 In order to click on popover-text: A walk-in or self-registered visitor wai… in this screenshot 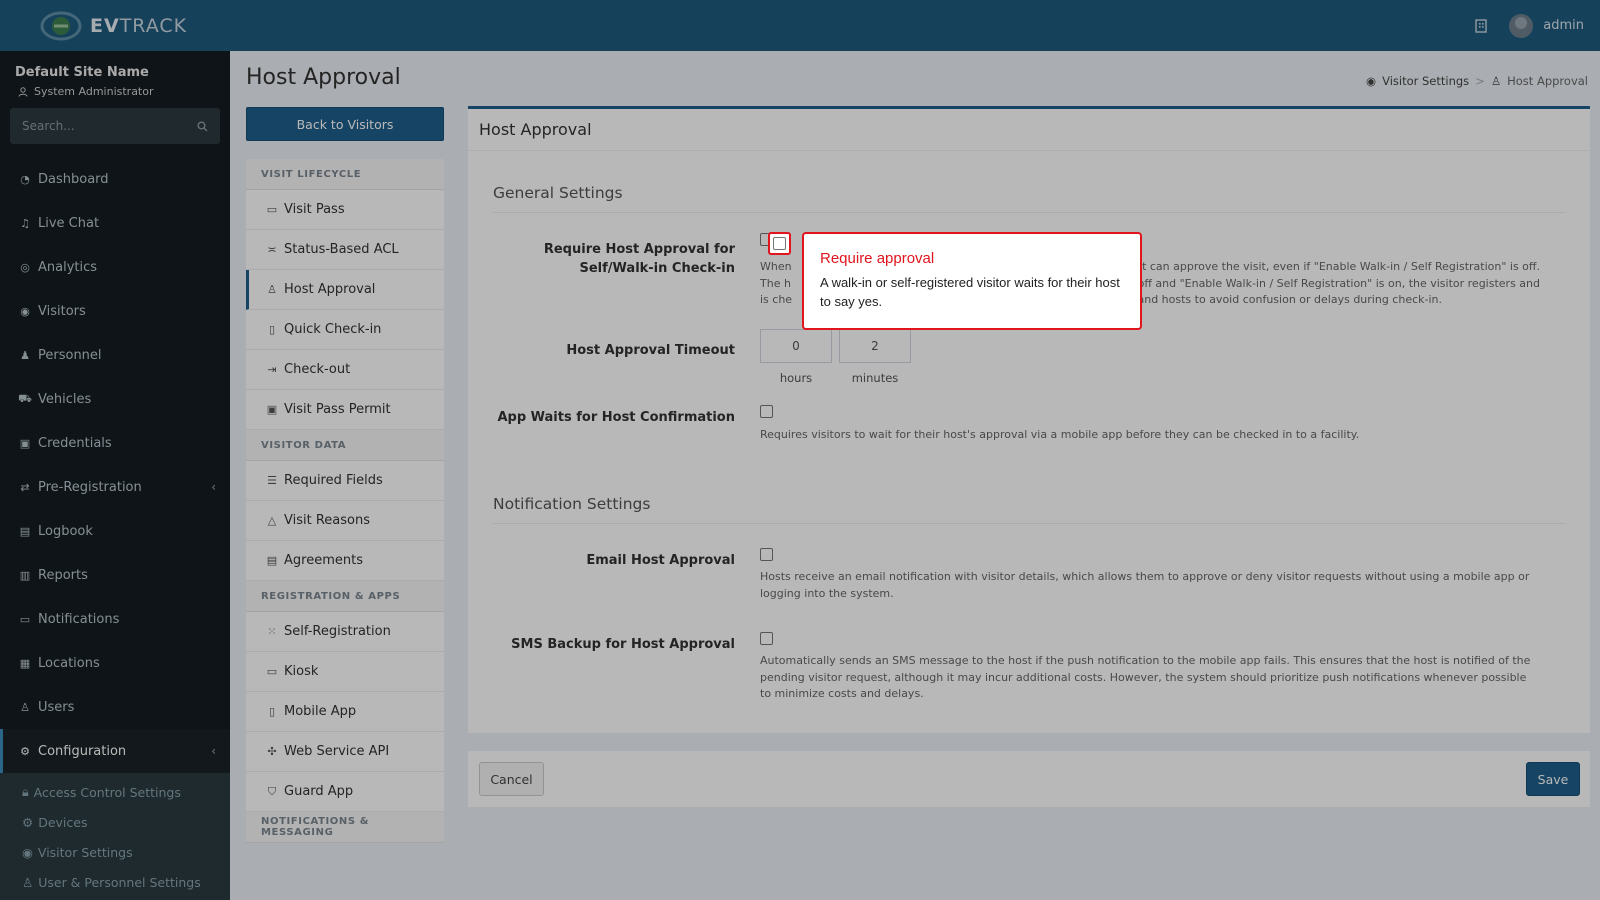, I will do `click(970, 292)`.